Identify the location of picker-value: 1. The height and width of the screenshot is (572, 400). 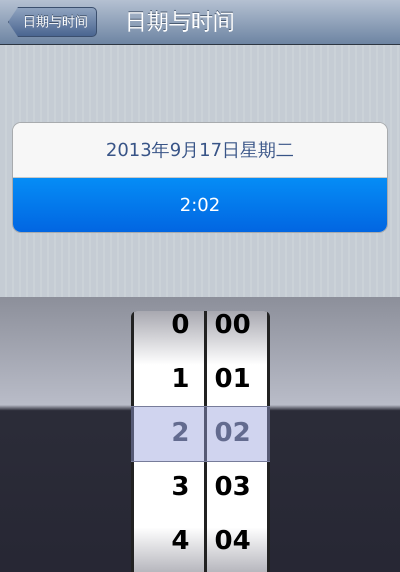
(180, 379).